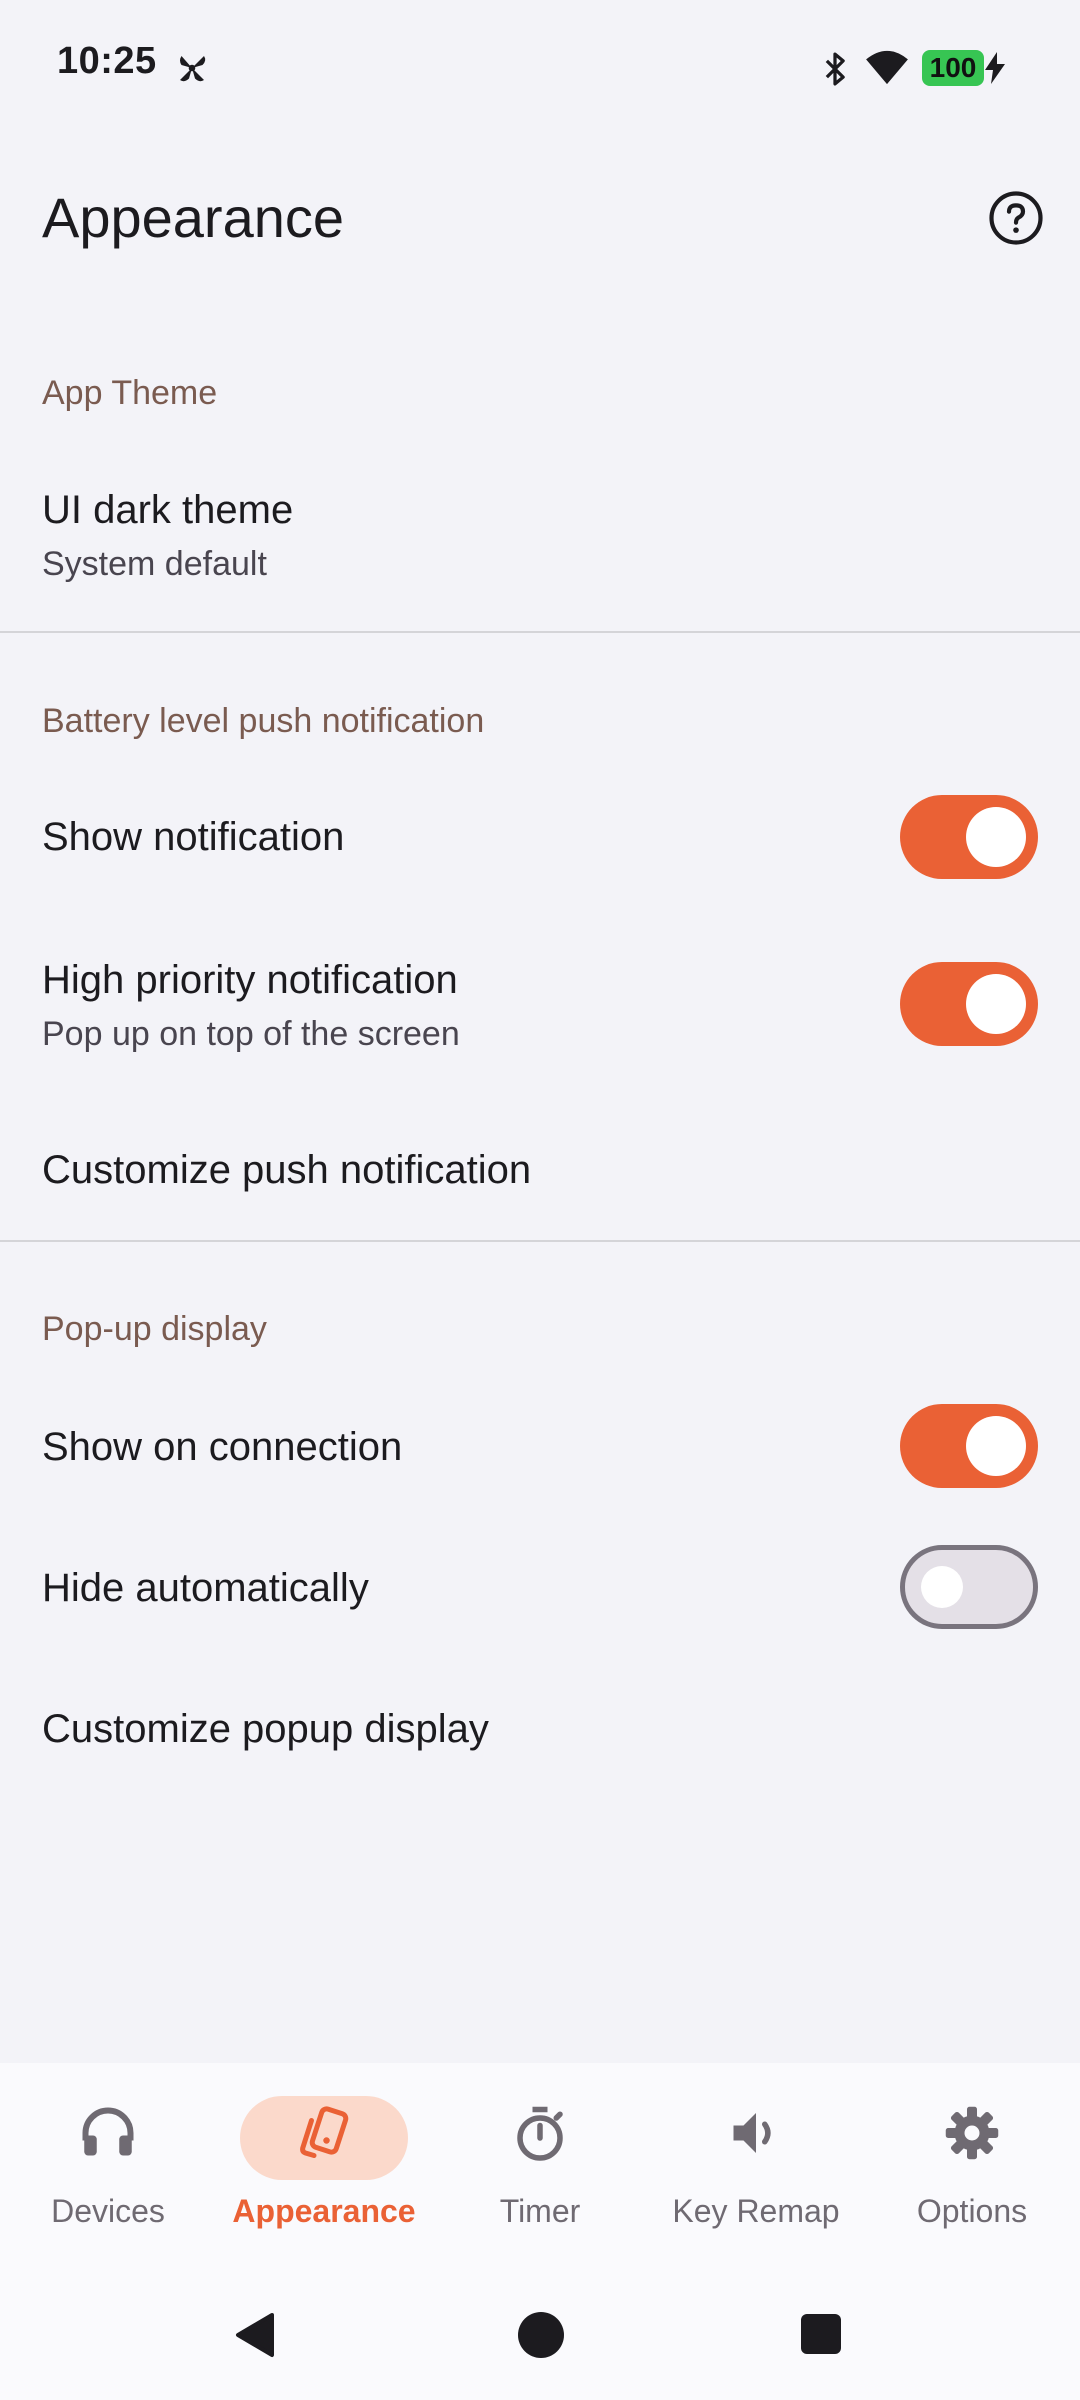 The width and height of the screenshot is (1080, 2400). Describe the element at coordinates (193, 837) in the screenshot. I see `show-notification-title: Show notification` at that location.